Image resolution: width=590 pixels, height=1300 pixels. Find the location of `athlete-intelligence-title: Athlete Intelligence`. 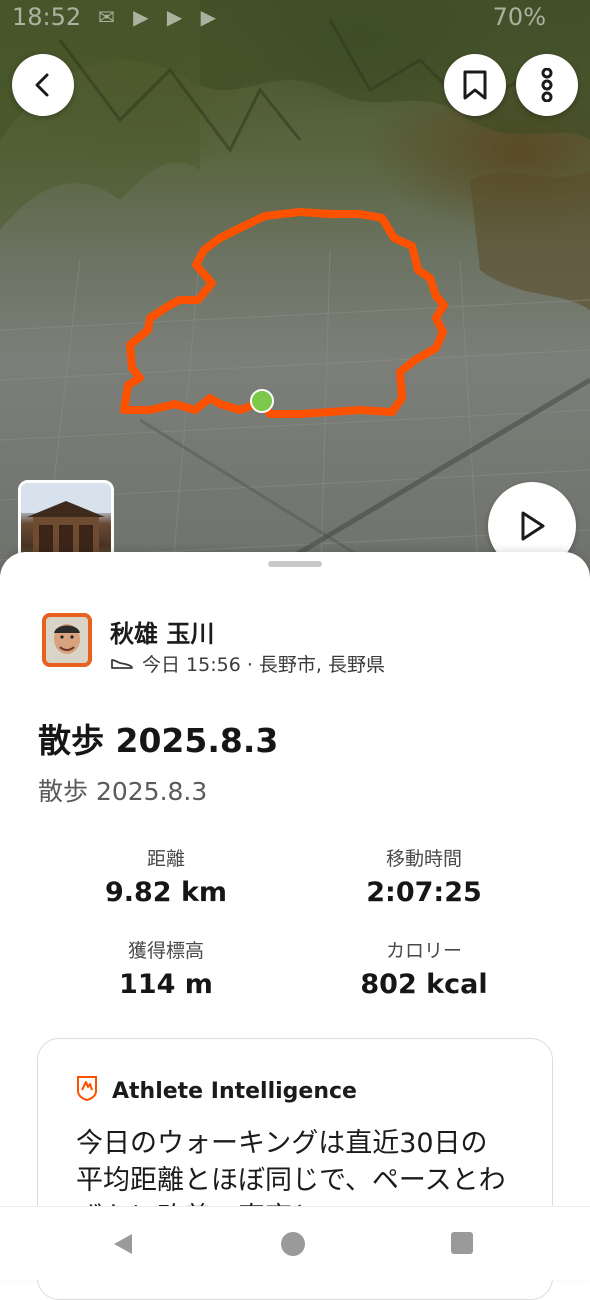

athlete-intelligence-title: Athlete Intelligence is located at coordinates (234, 1091).